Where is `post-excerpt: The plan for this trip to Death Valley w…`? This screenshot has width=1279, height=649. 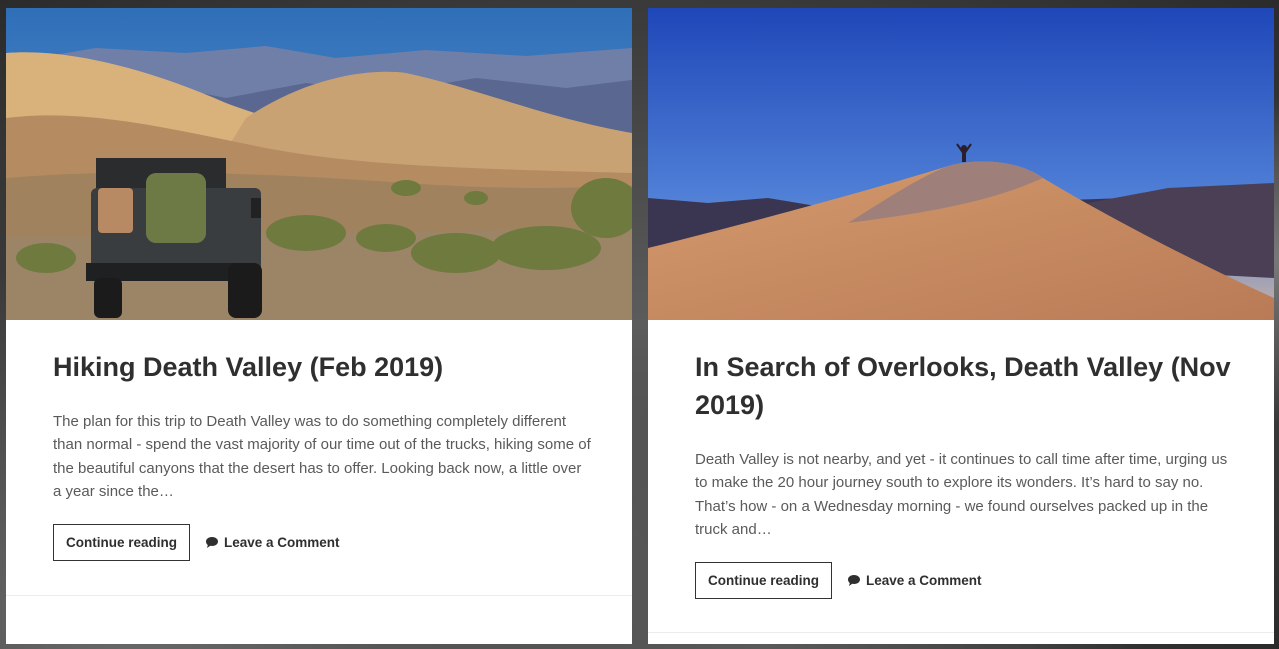 post-excerpt: The plan for this trip to Death Valley w… is located at coordinates (322, 456).